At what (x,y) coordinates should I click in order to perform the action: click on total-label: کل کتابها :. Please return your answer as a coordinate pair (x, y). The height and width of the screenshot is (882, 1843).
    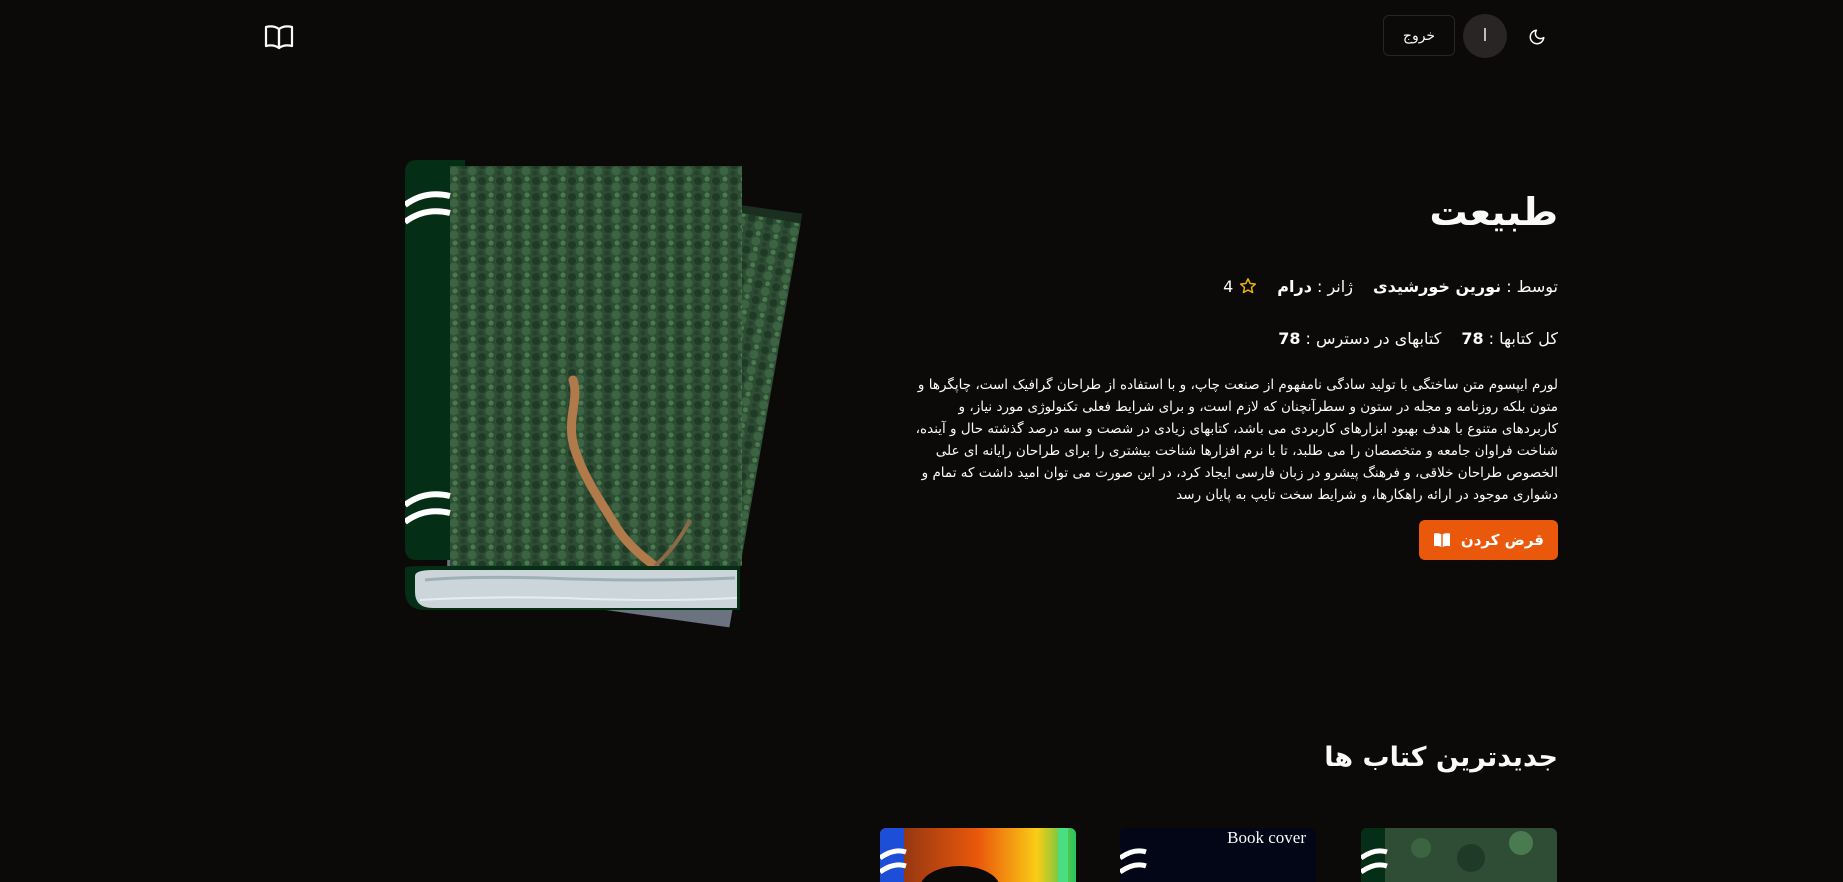
    Looking at the image, I should click on (1523, 338).